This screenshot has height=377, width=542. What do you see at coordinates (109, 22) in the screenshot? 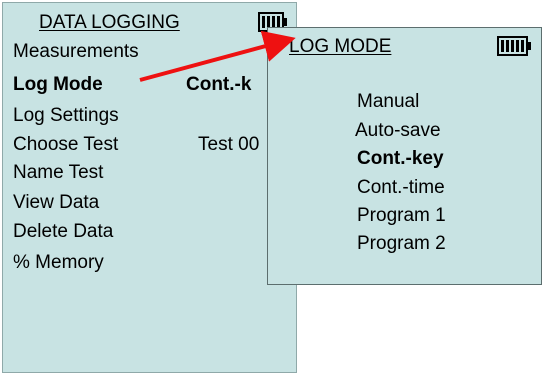
I see `page-title: DATA LOGGING` at bounding box center [109, 22].